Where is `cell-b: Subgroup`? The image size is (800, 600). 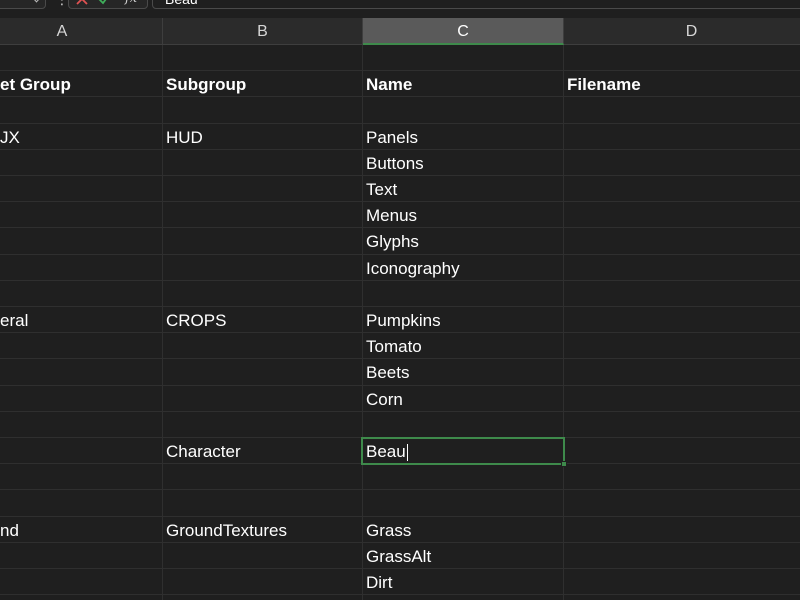
cell-b: Subgroup is located at coordinates (263, 84).